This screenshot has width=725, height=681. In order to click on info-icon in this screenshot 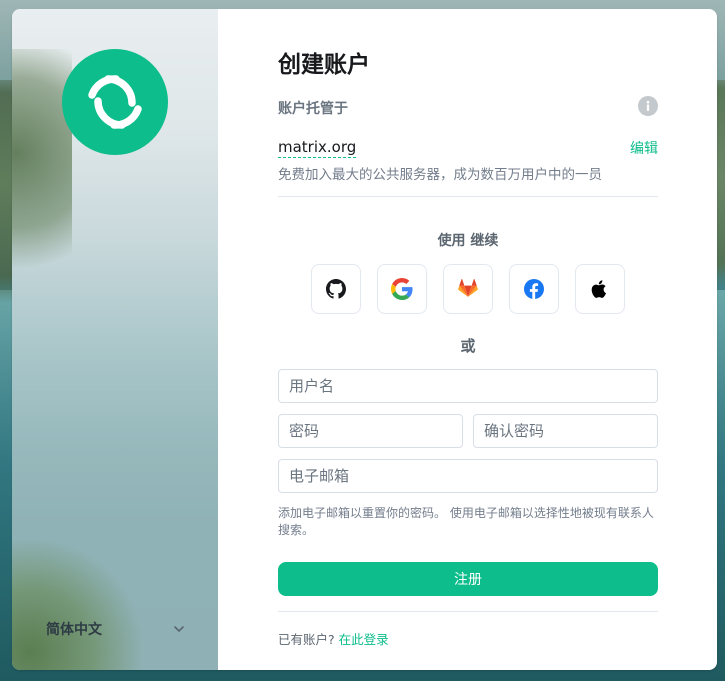, I will do `click(648, 106)`.